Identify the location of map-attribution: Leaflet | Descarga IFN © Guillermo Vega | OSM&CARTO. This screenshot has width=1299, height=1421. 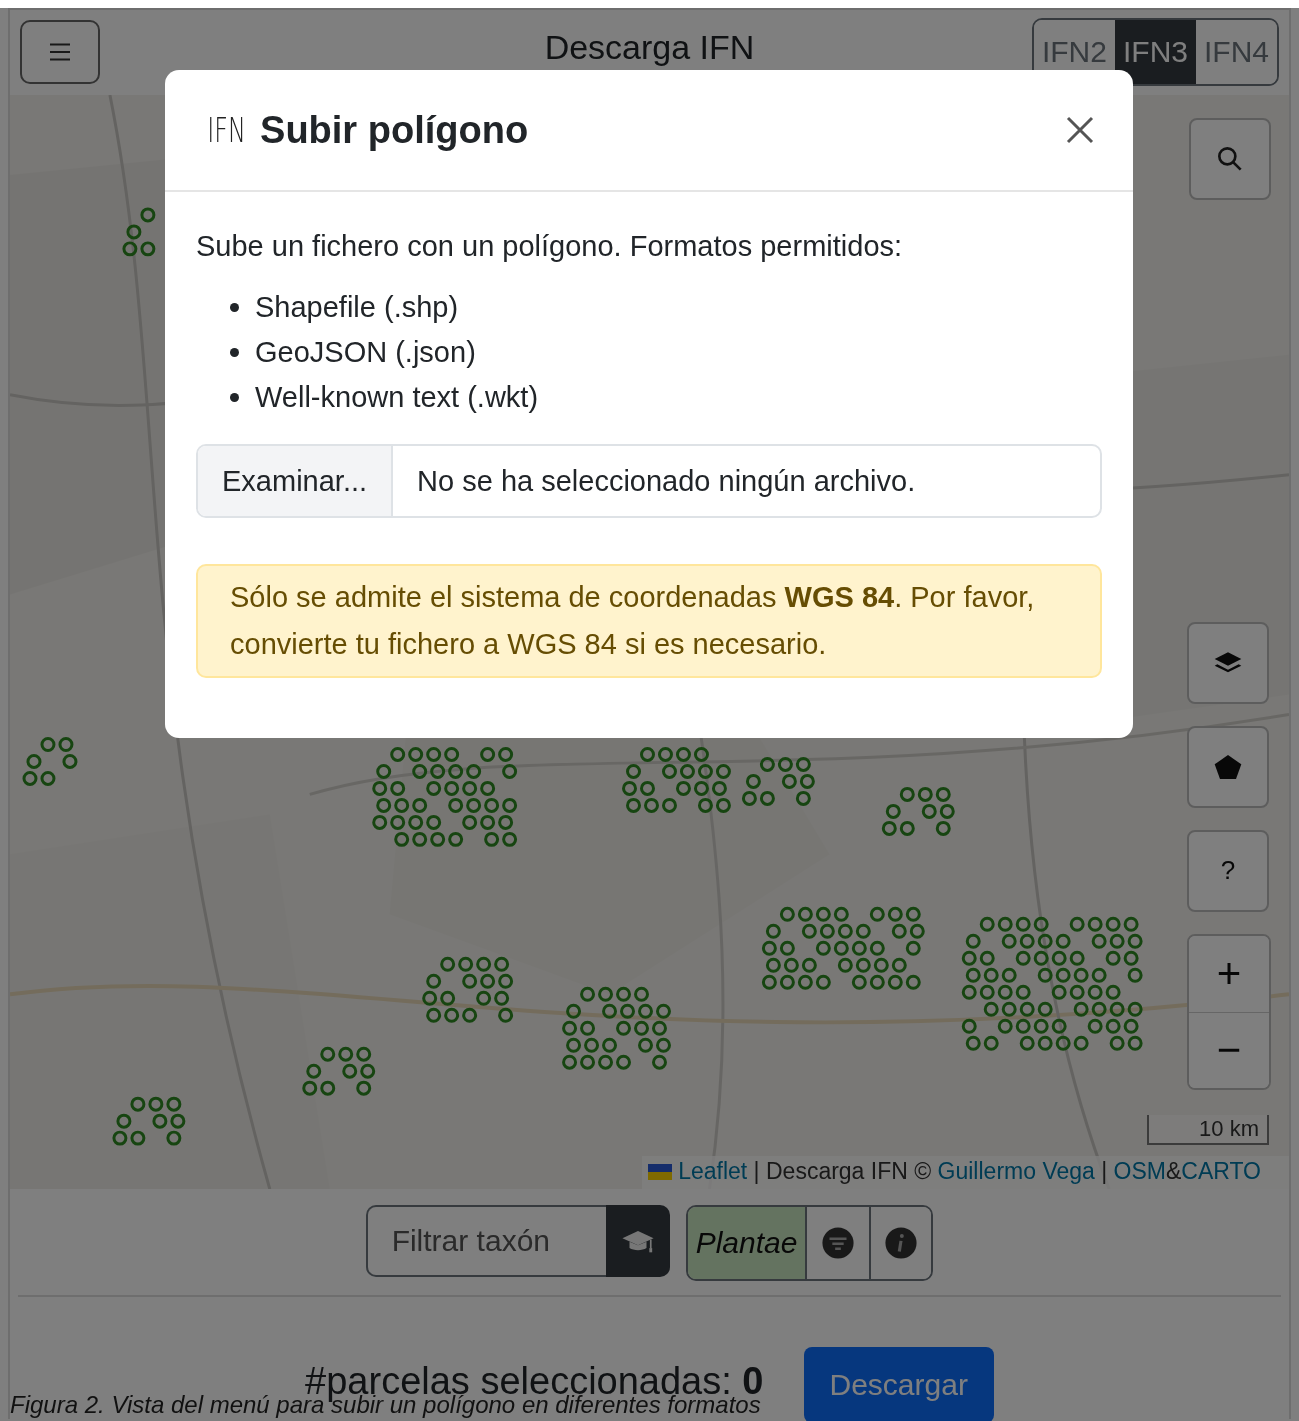
(969, 1171).